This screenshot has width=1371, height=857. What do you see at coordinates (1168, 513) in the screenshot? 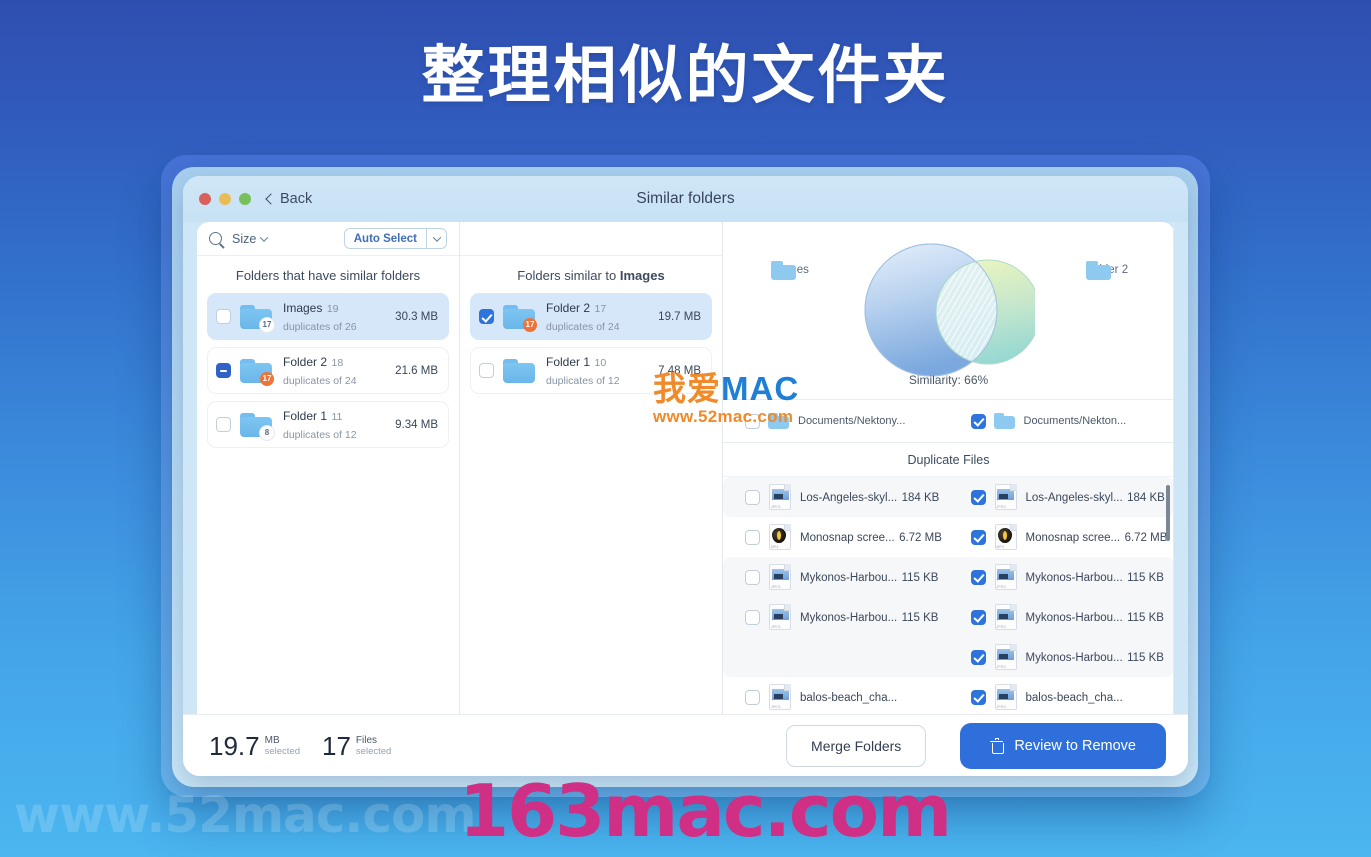
I see `vertical-scrollbar` at bounding box center [1168, 513].